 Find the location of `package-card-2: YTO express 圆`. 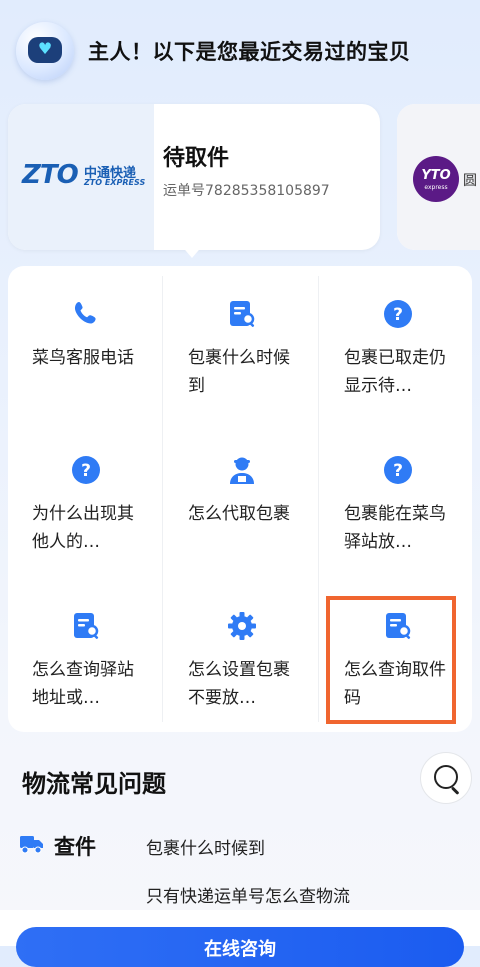

package-card-2: YTO express 圆 is located at coordinates (438, 177).